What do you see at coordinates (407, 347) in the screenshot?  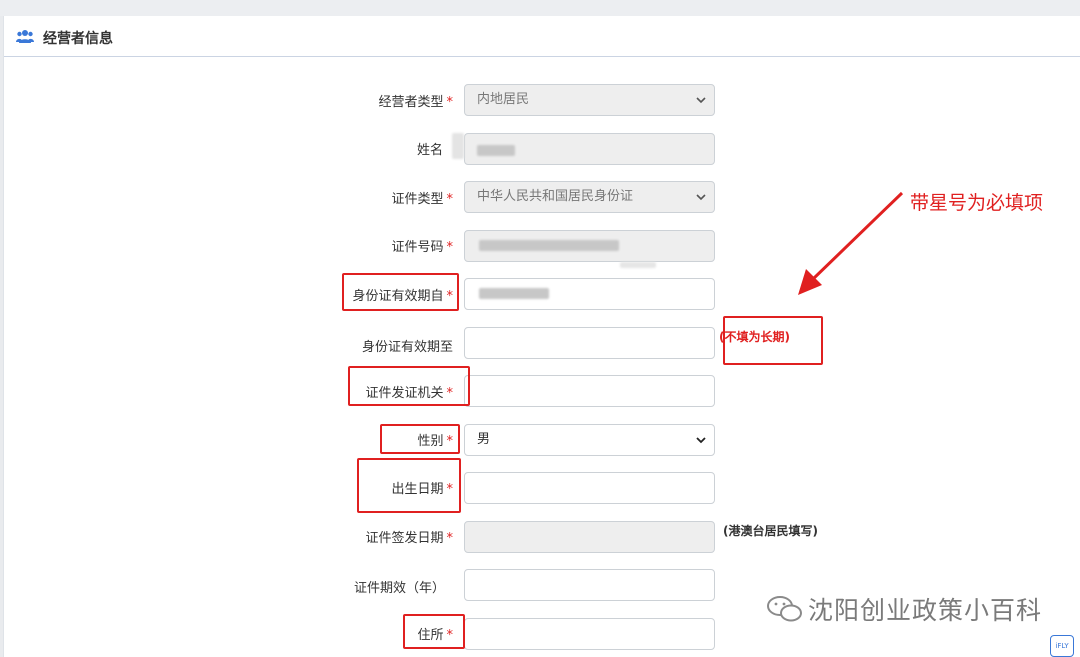 I see `valid-to-label: 身份证有效期至` at bounding box center [407, 347].